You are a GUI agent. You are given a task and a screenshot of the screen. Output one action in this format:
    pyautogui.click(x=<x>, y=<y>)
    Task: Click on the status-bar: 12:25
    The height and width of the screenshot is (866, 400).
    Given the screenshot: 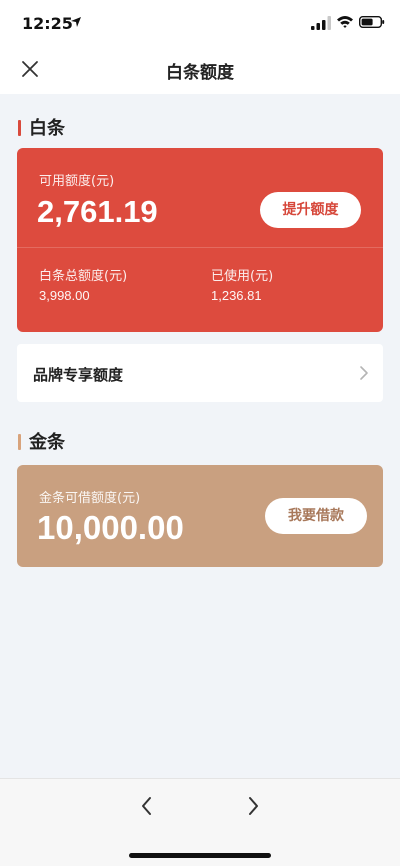 What is the action you would take?
    pyautogui.click(x=200, y=22)
    